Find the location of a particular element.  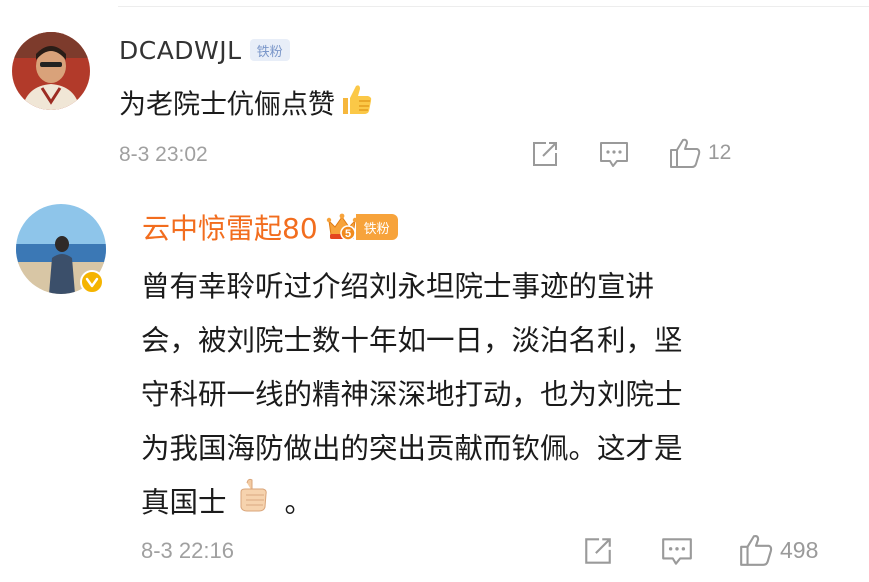

comment-header: 云中惊雷起80 5 铁粉 is located at coordinates (270, 227).